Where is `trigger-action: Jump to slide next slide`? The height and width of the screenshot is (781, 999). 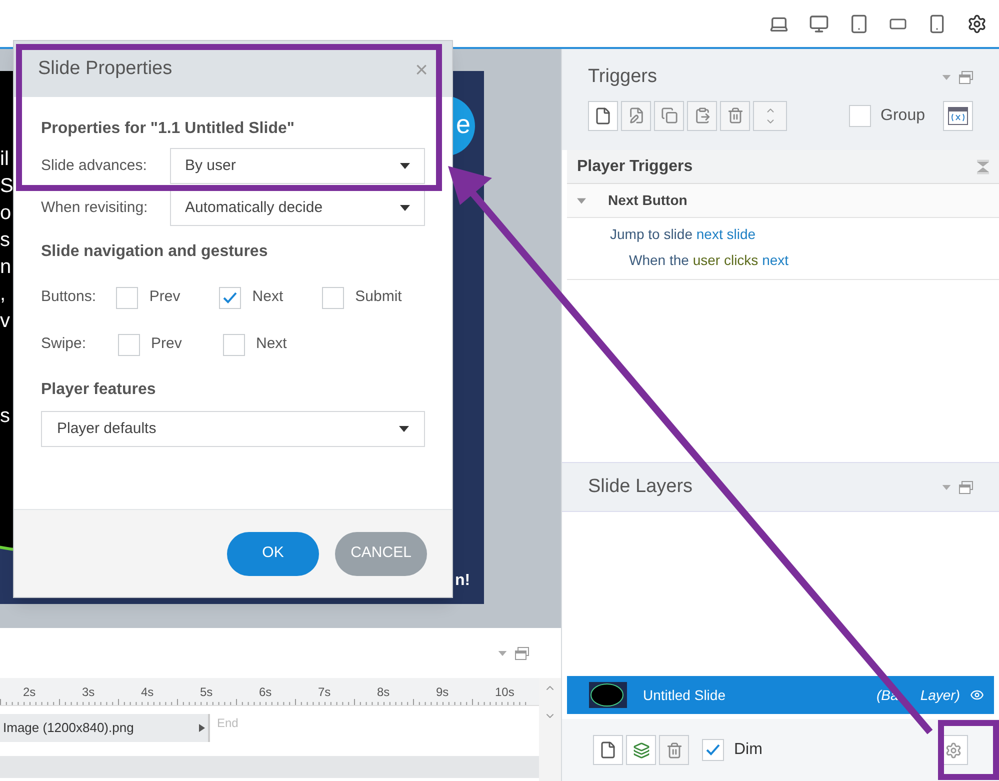
trigger-action: Jump to slide next slide is located at coordinates (783, 234).